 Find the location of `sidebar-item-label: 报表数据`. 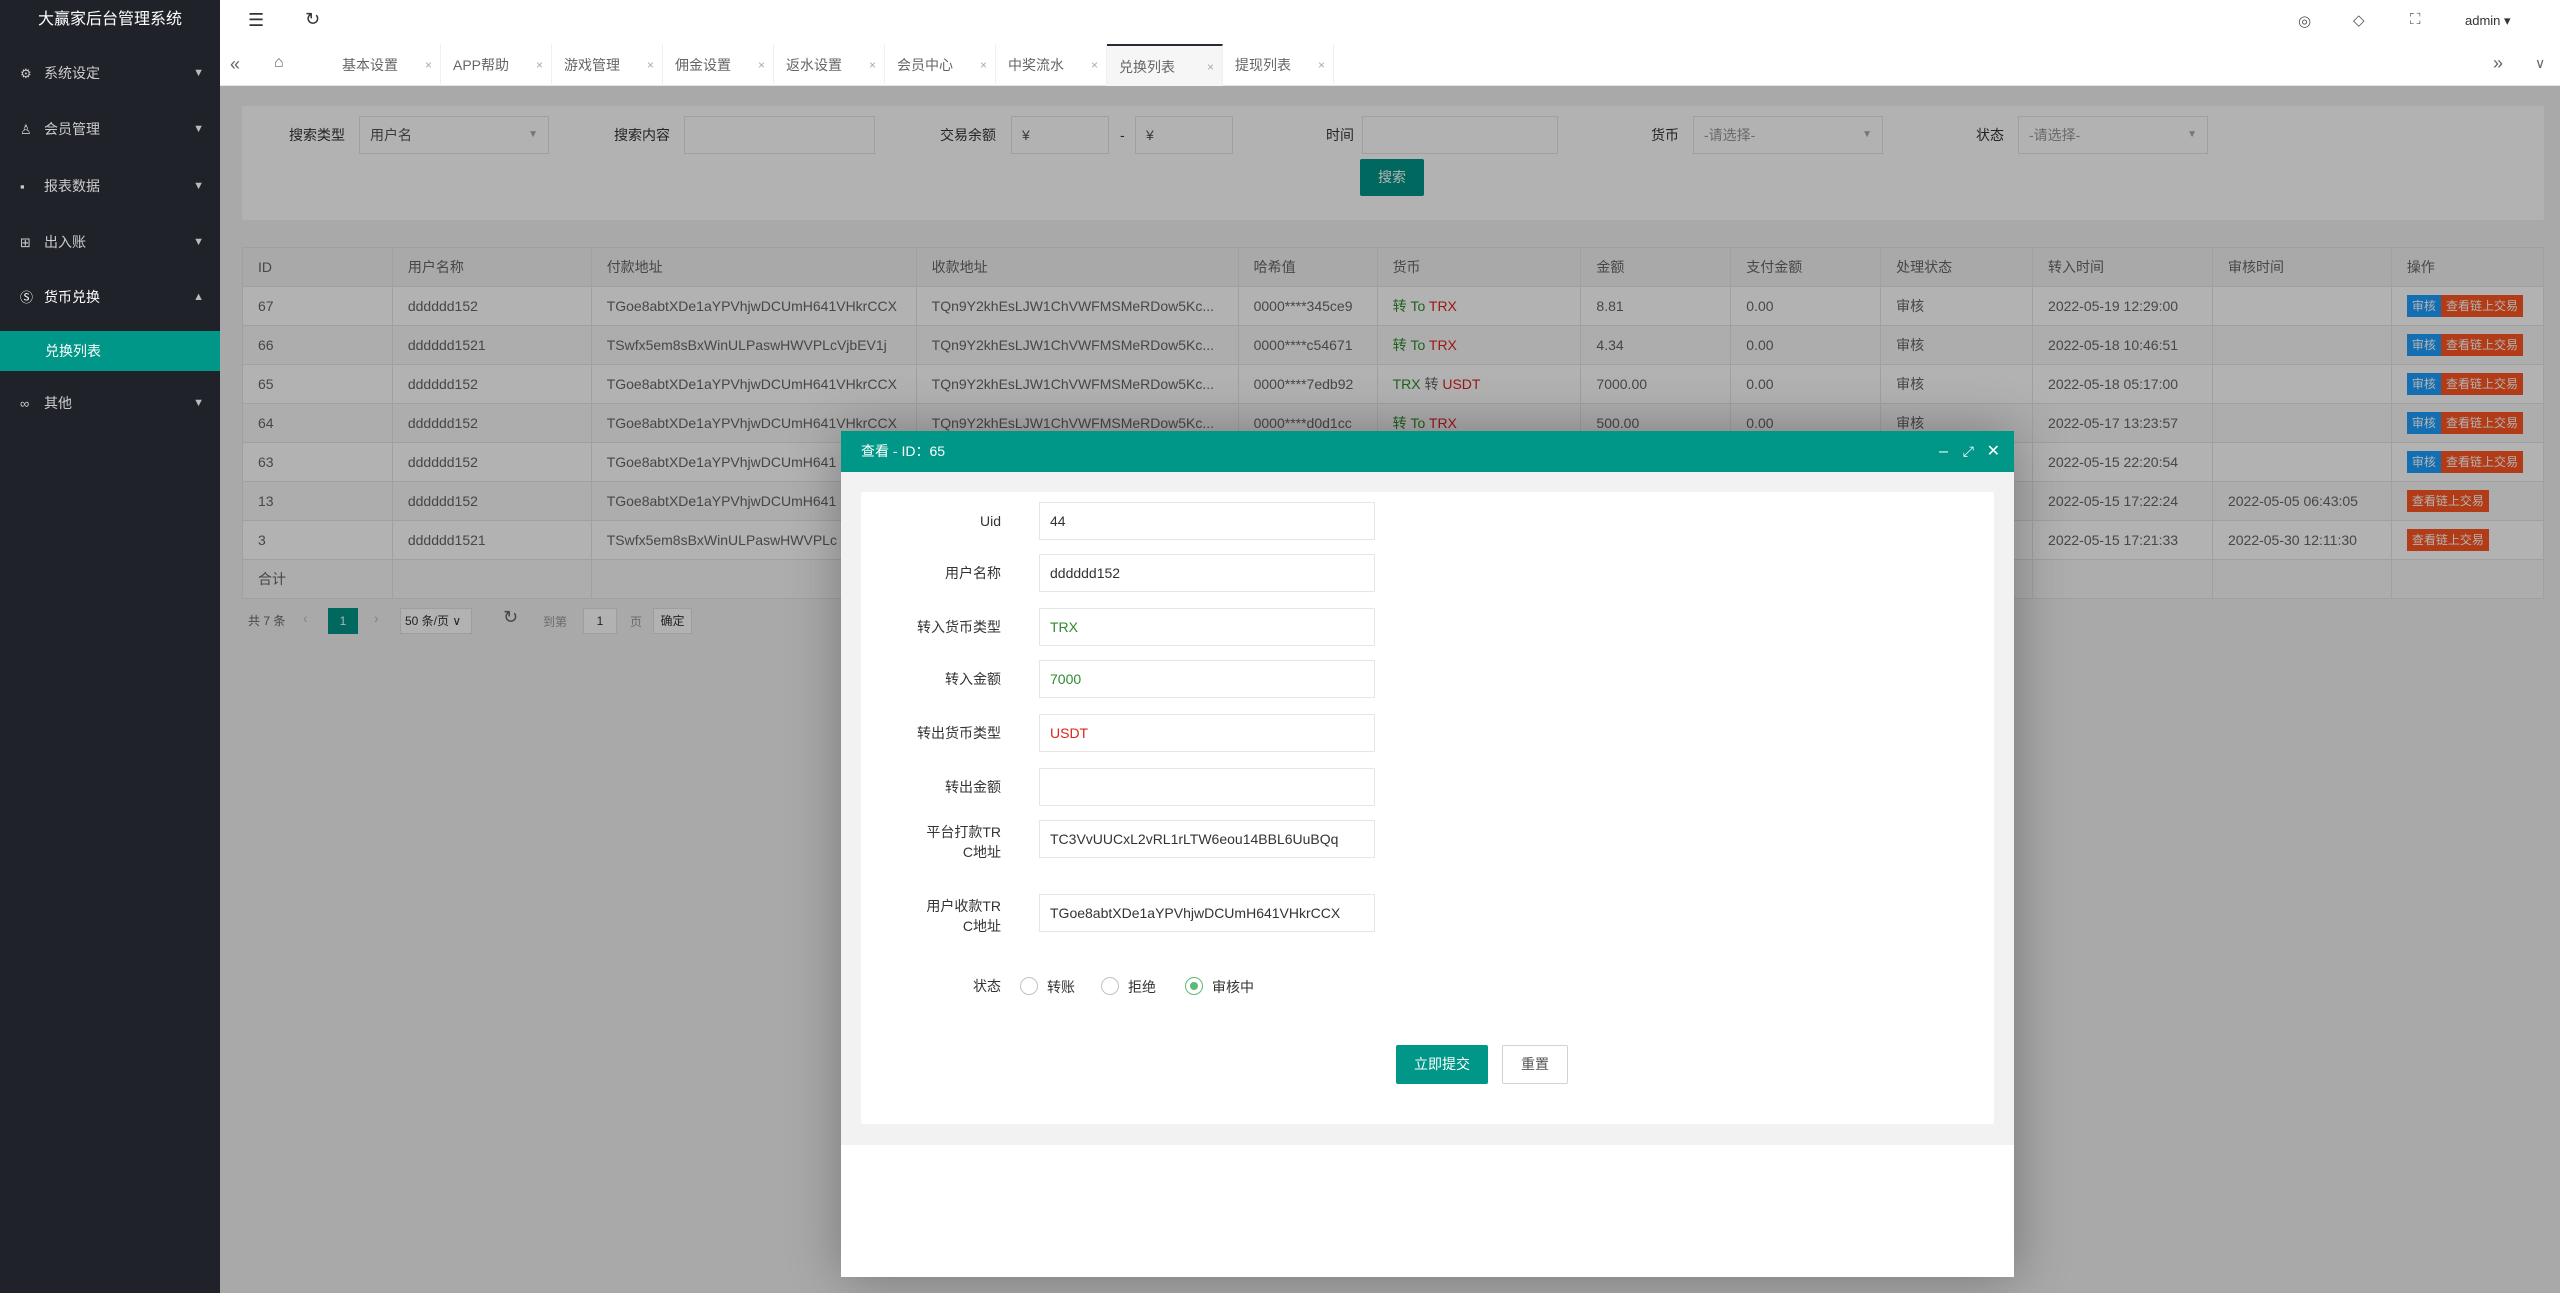

sidebar-item-label: 报表数据 is located at coordinates (72, 186).